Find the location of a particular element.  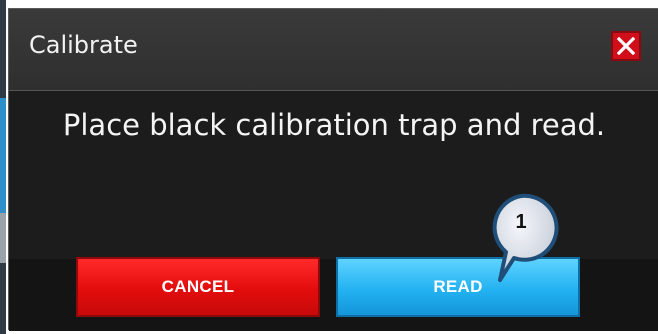

close-button is located at coordinates (626, 46).